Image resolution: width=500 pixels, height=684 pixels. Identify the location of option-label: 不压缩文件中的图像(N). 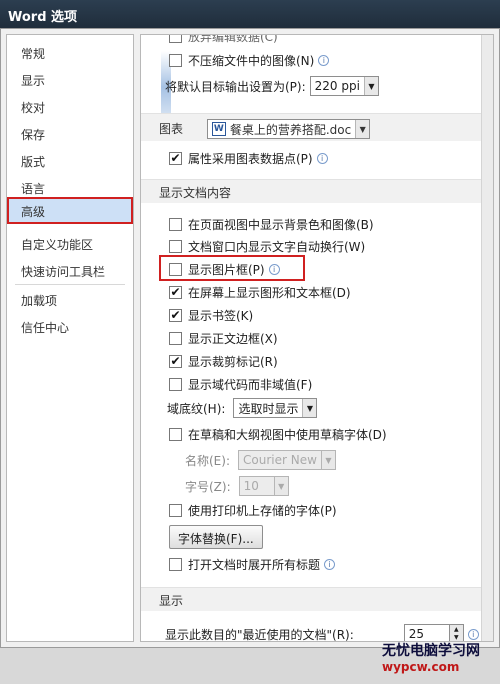
(251, 60).